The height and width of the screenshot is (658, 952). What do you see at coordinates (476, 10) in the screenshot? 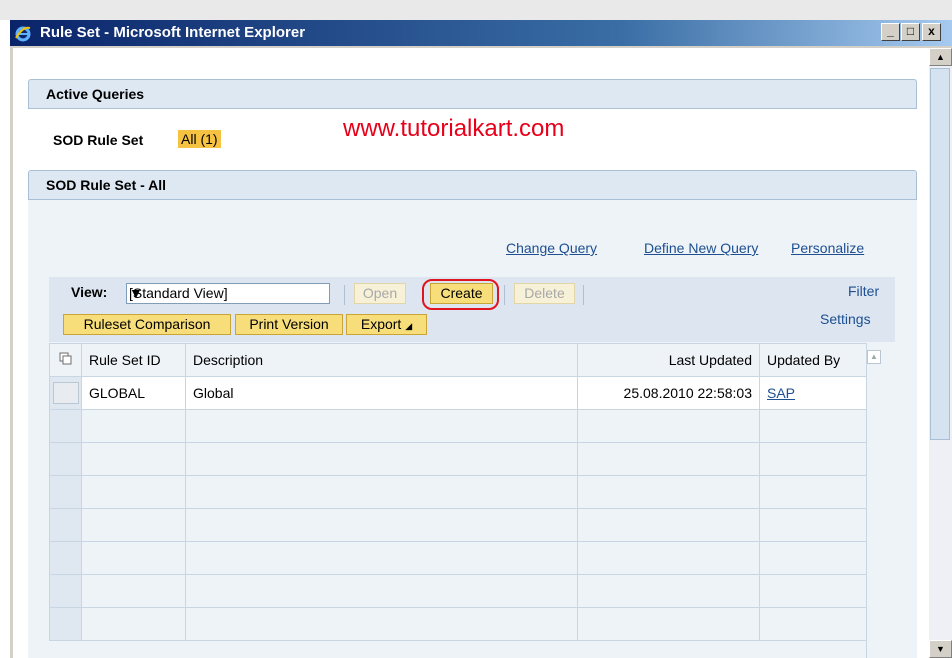
I see `desktop-background` at bounding box center [476, 10].